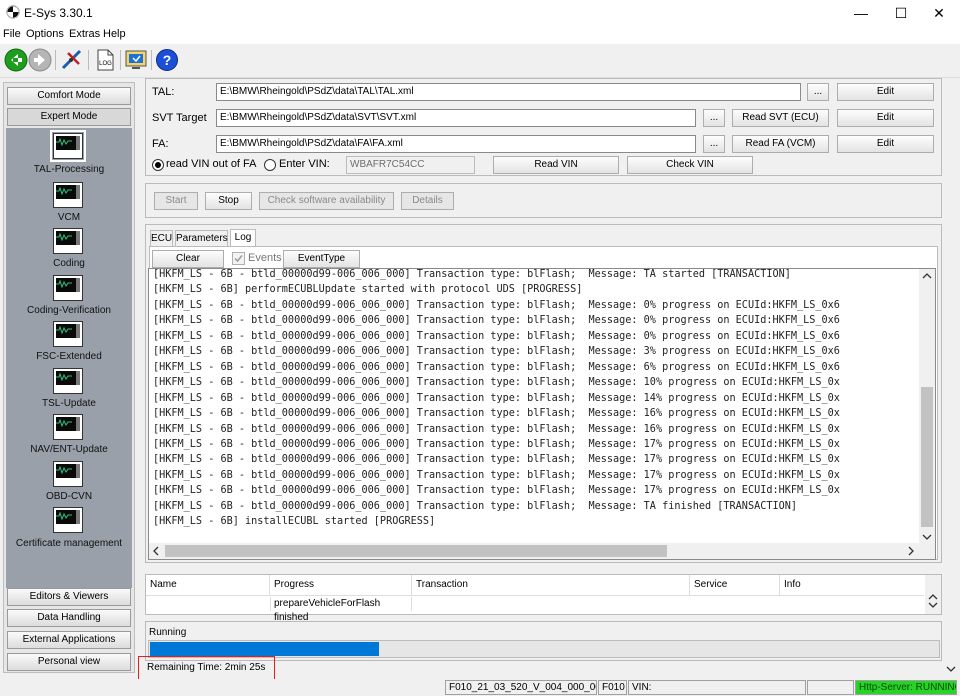  I want to click on column-header-service: Service, so click(735, 585).